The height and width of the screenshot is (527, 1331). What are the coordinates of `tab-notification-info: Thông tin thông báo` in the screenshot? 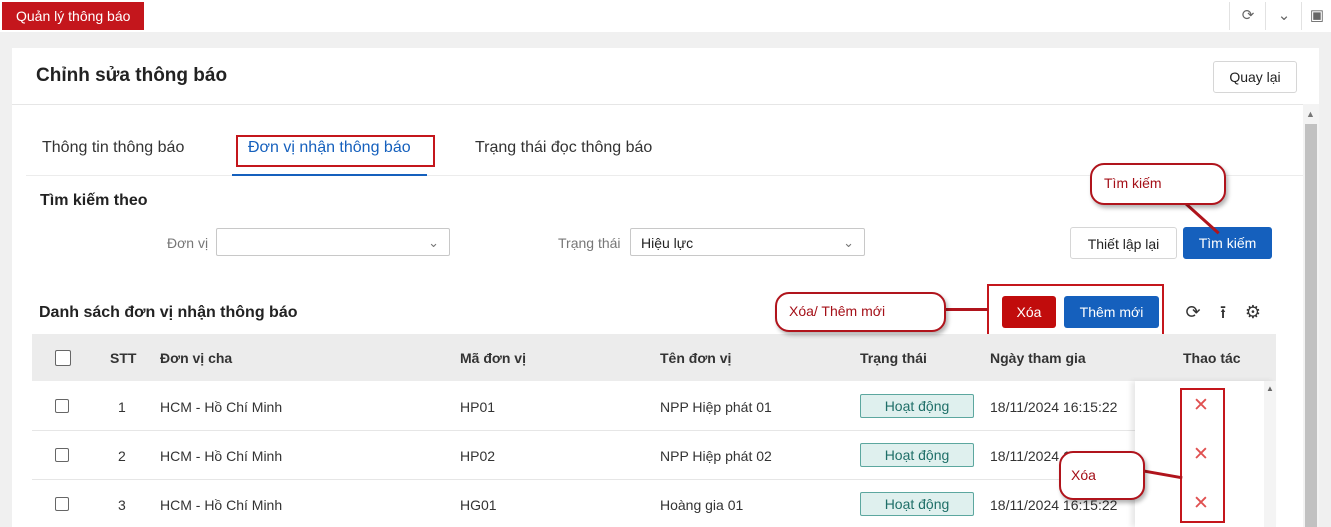 It's located at (113, 148).